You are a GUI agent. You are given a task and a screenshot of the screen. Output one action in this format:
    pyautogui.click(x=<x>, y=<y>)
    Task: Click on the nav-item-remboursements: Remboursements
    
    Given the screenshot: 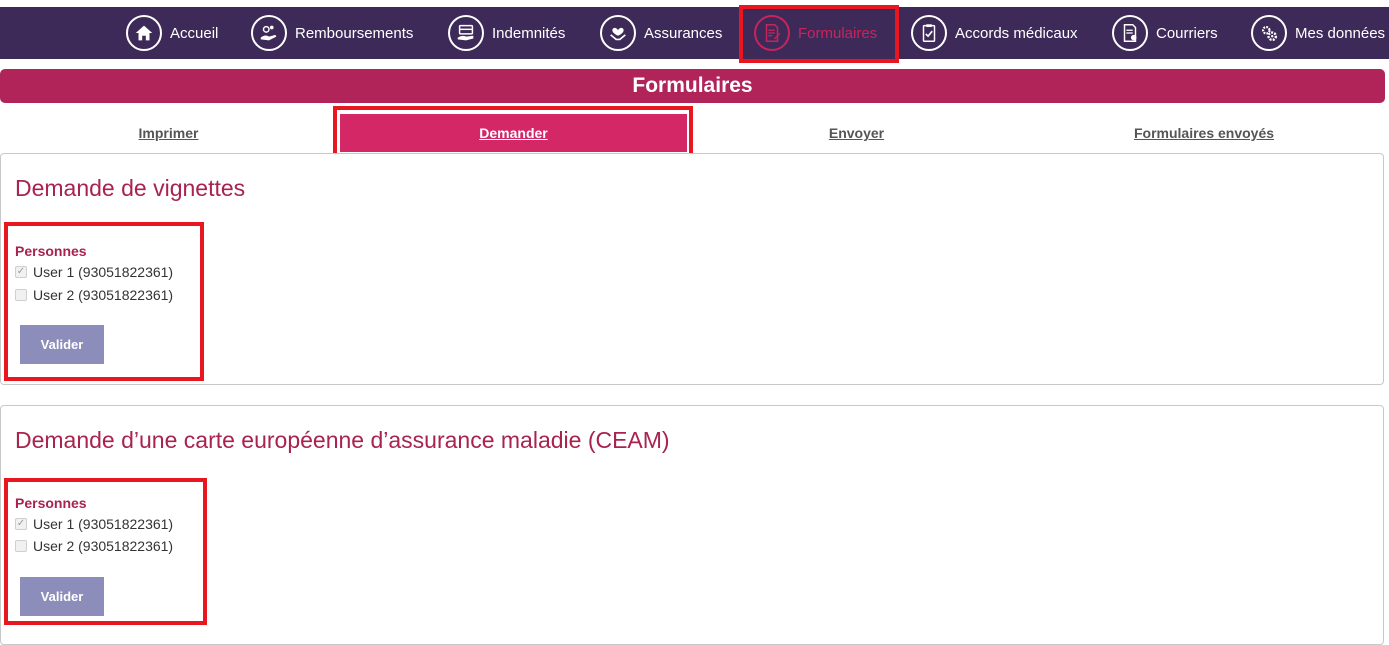 What is the action you would take?
    pyautogui.click(x=332, y=33)
    